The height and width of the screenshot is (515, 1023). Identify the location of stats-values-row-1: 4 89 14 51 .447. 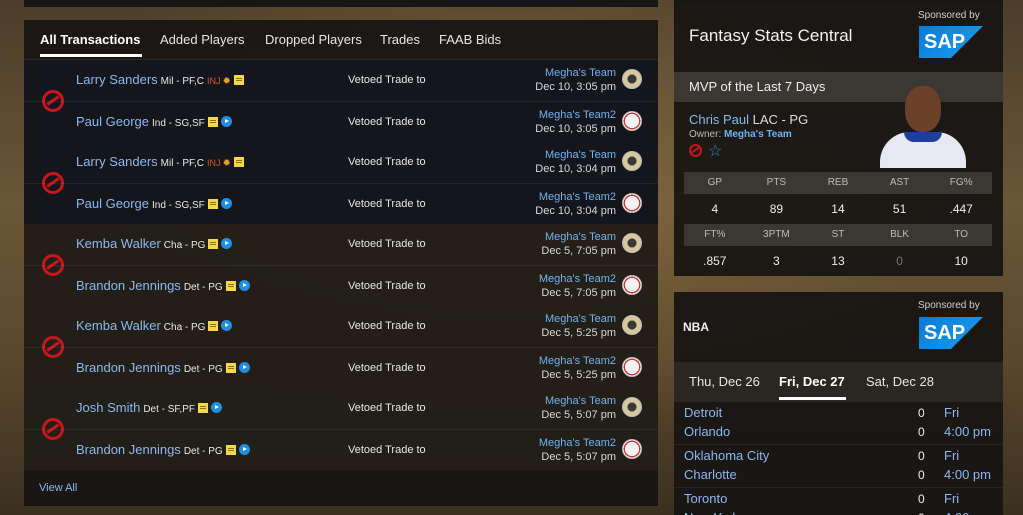
(838, 209).